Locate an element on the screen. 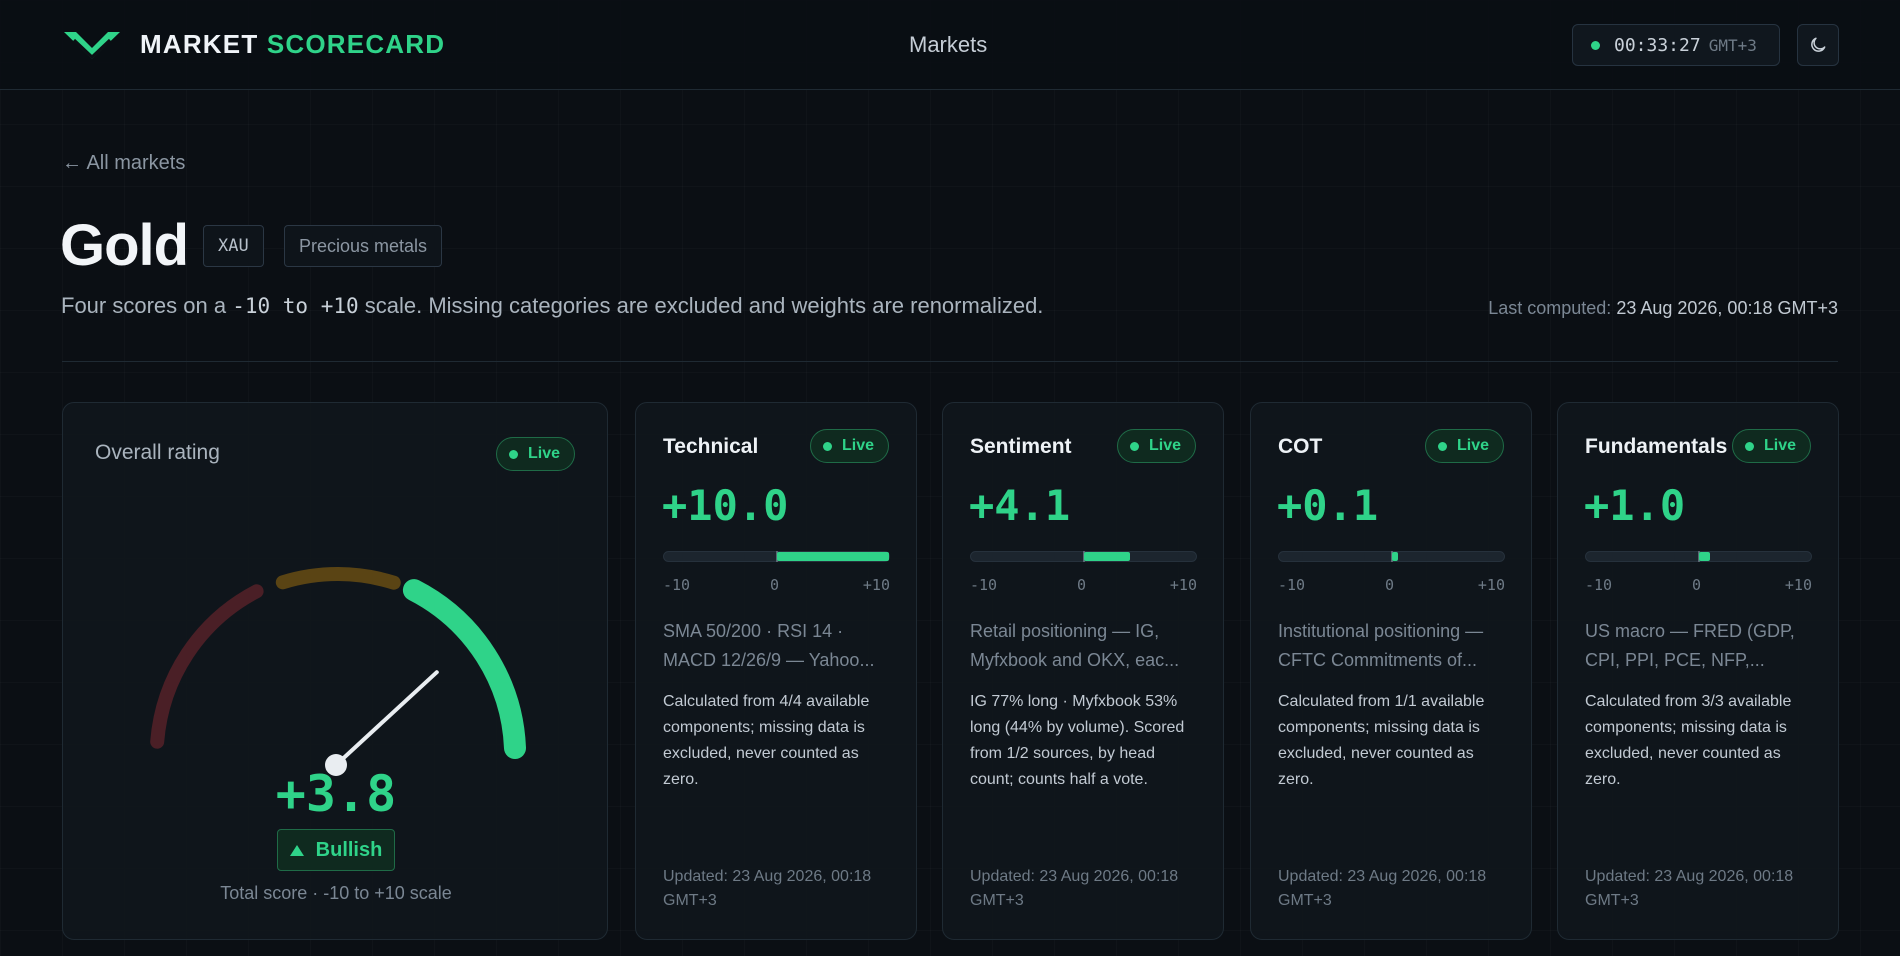 Image resolution: width=1900 pixels, height=956 pixels. overall-rating-label: Overall rating is located at coordinates (157, 452).